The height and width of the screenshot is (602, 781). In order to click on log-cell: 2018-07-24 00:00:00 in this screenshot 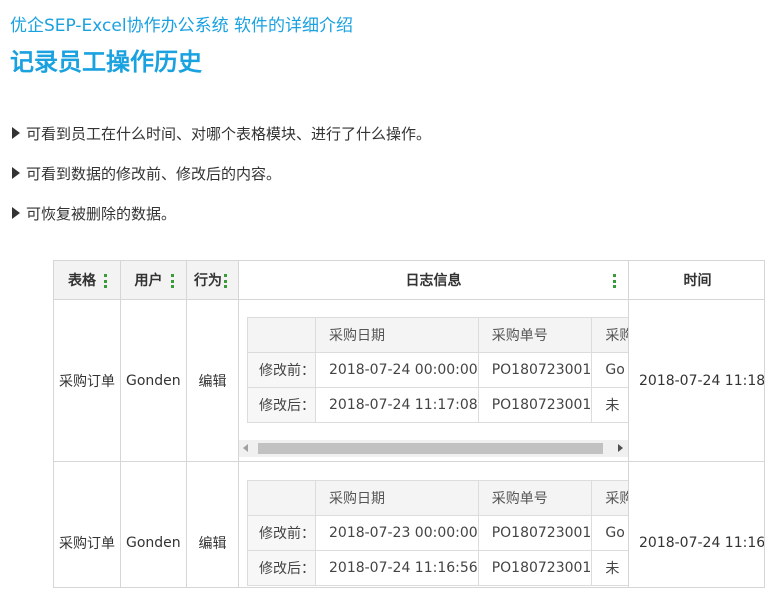, I will do `click(397, 370)`.